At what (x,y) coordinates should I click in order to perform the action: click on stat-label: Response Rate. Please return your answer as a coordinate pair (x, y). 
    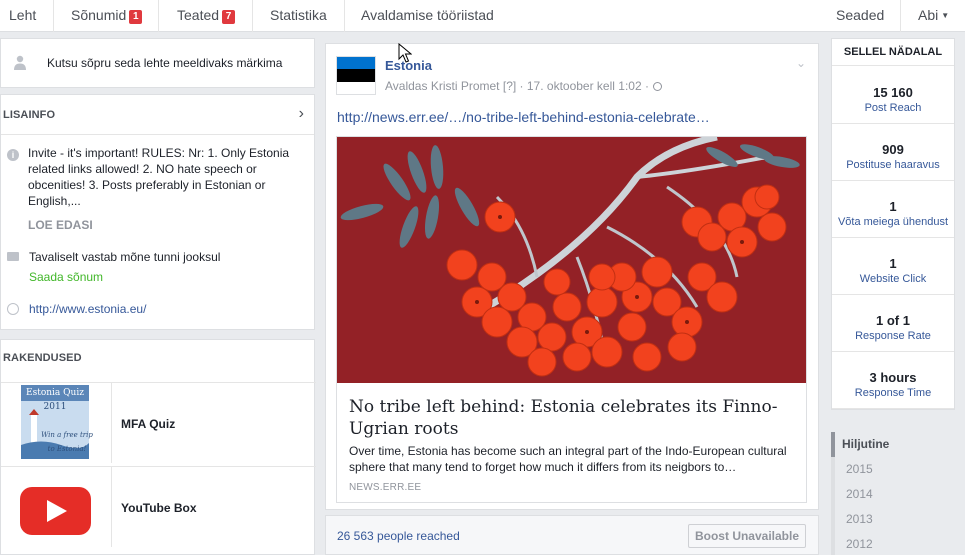
    Looking at the image, I should click on (893, 336).